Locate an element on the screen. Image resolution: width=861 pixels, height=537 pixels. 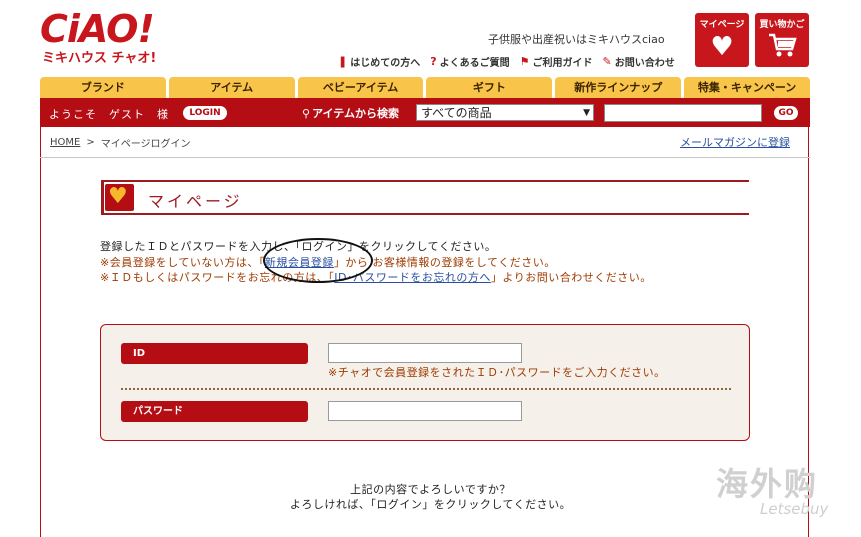
flag-icon: ⚑ is located at coordinates (524, 61).